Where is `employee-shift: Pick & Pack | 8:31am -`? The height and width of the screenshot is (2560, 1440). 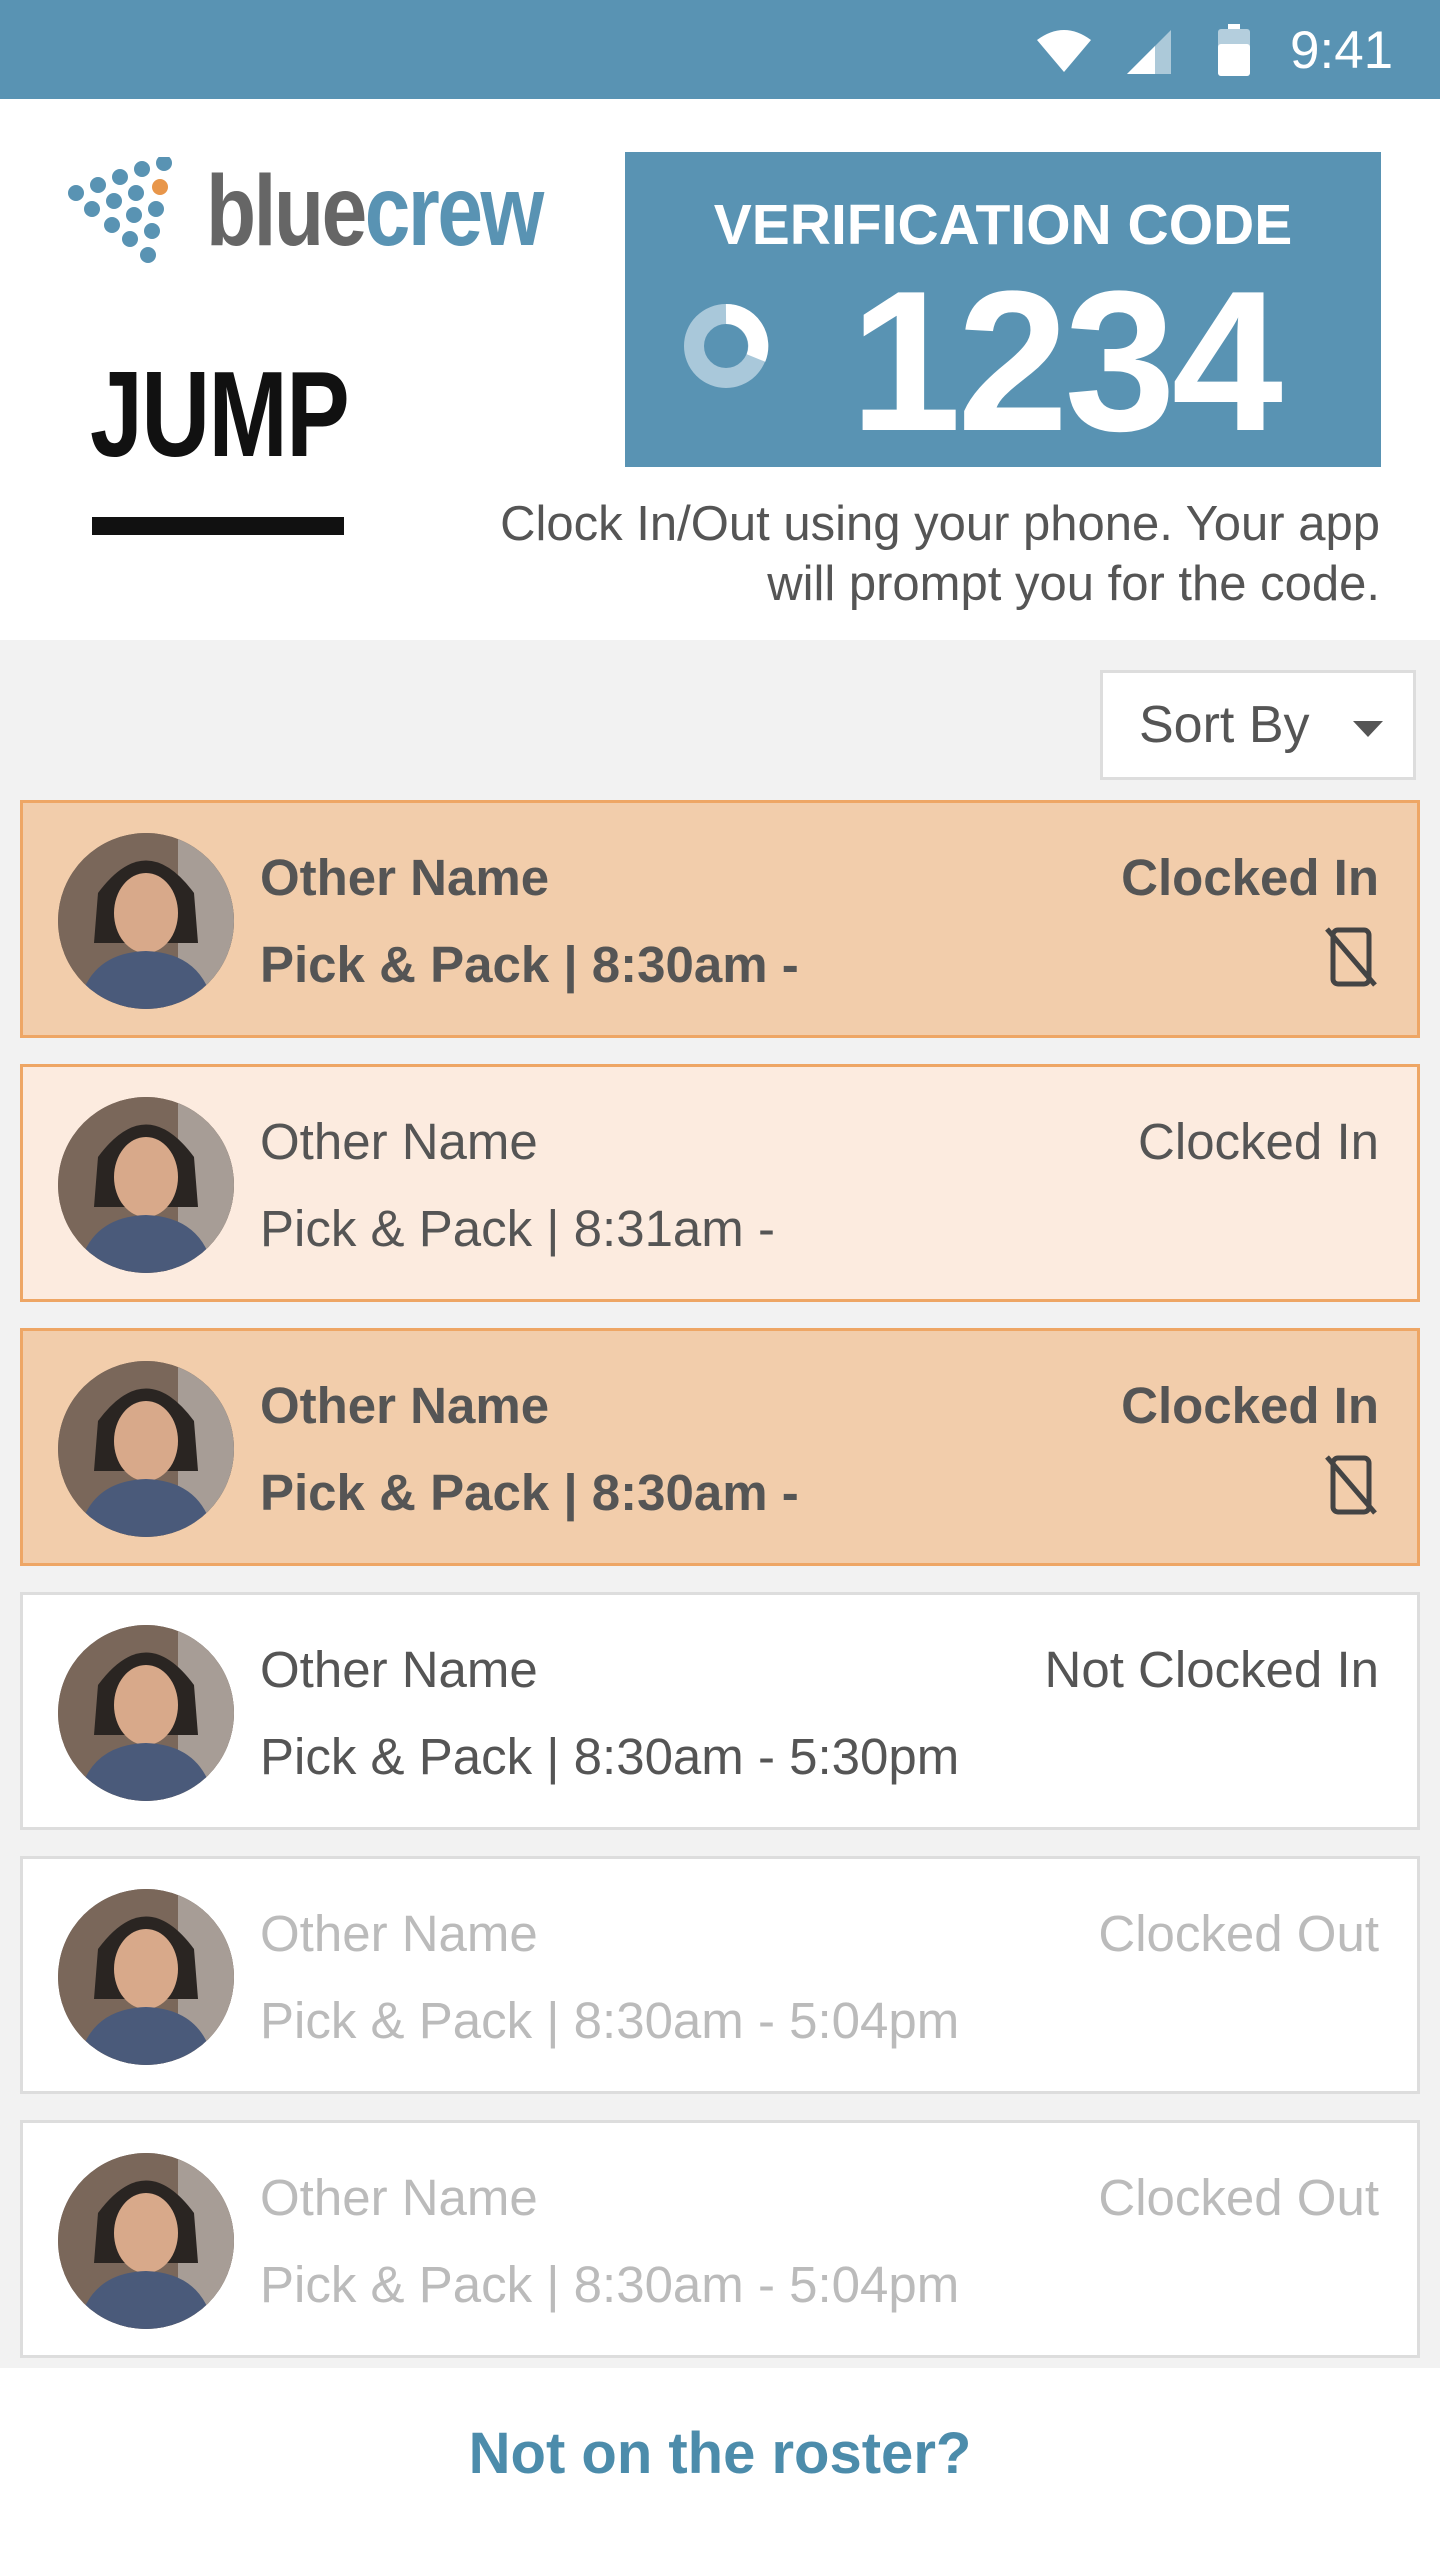
employee-shift: Pick & Pack | 8:31am - is located at coordinates (517, 1228).